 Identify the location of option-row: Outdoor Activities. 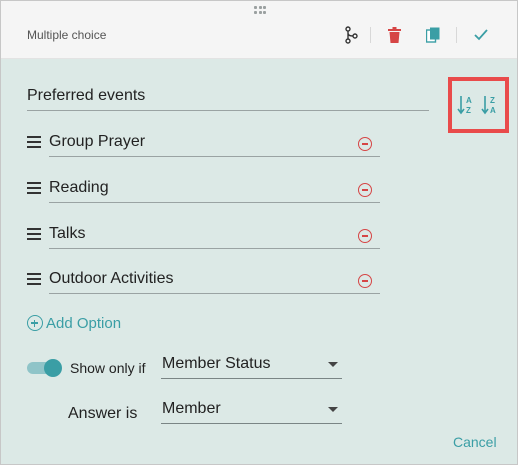
(204, 282).